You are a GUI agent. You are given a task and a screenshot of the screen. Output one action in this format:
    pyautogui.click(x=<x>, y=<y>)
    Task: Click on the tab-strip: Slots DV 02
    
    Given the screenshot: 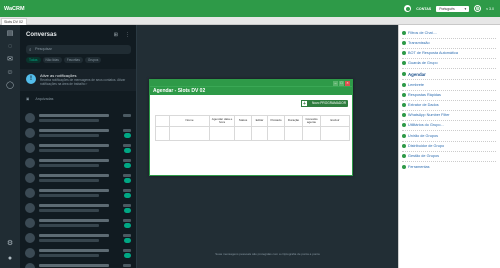 What is the action you would take?
    pyautogui.click(x=250, y=21)
    